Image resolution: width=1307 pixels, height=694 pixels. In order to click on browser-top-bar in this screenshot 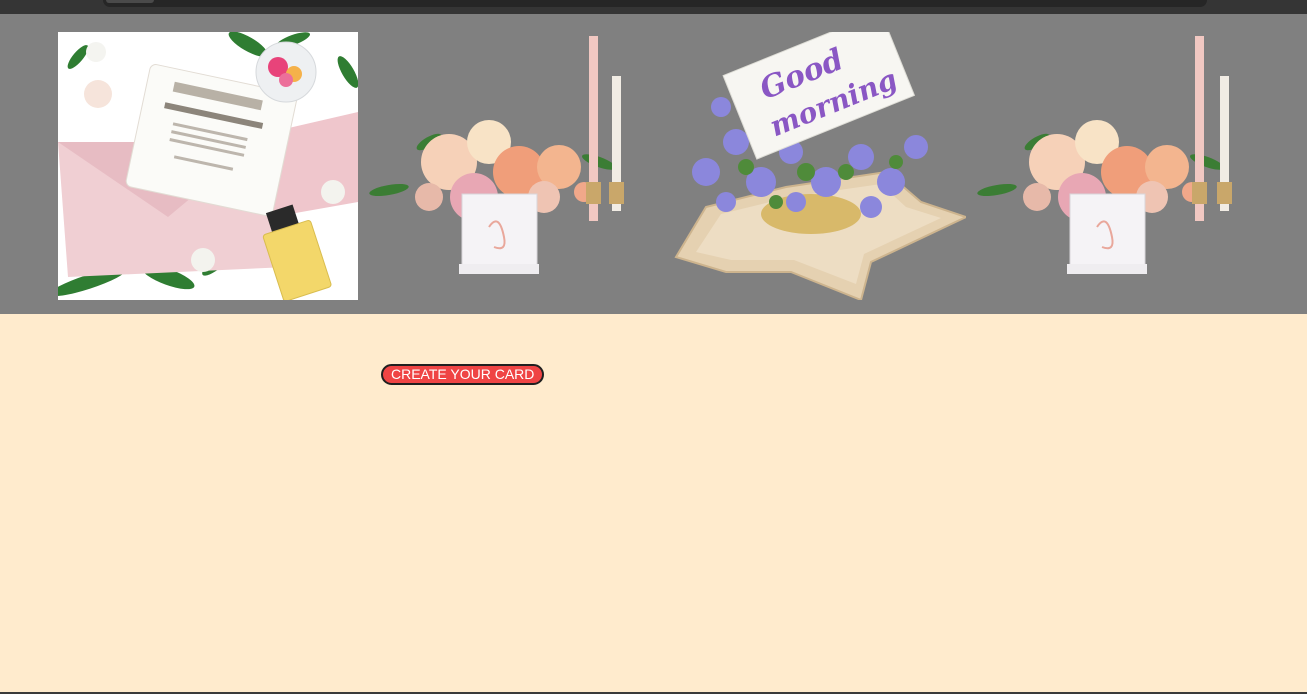, I will do `click(653, 7)`.